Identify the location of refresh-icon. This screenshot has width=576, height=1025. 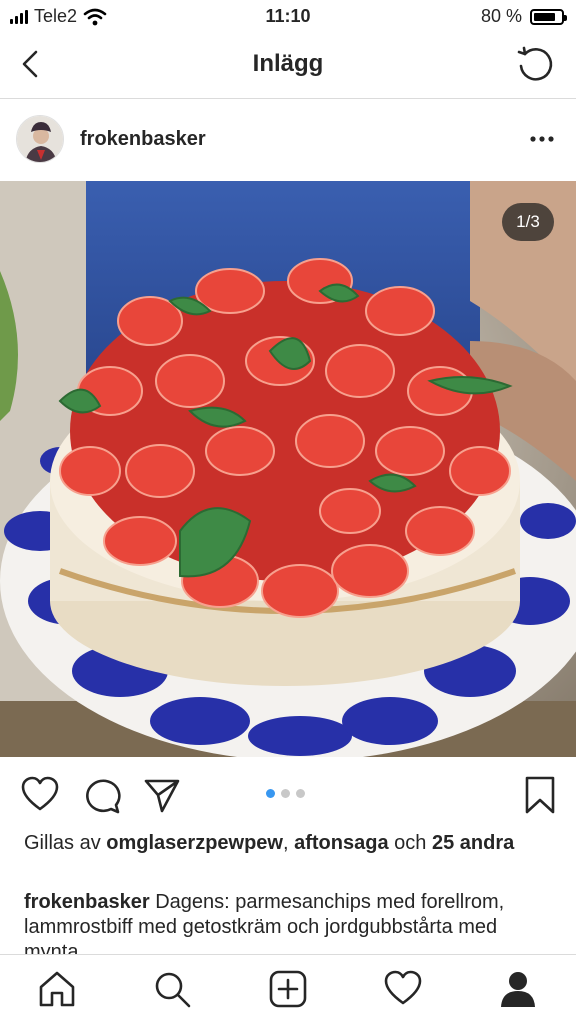
(534, 64).